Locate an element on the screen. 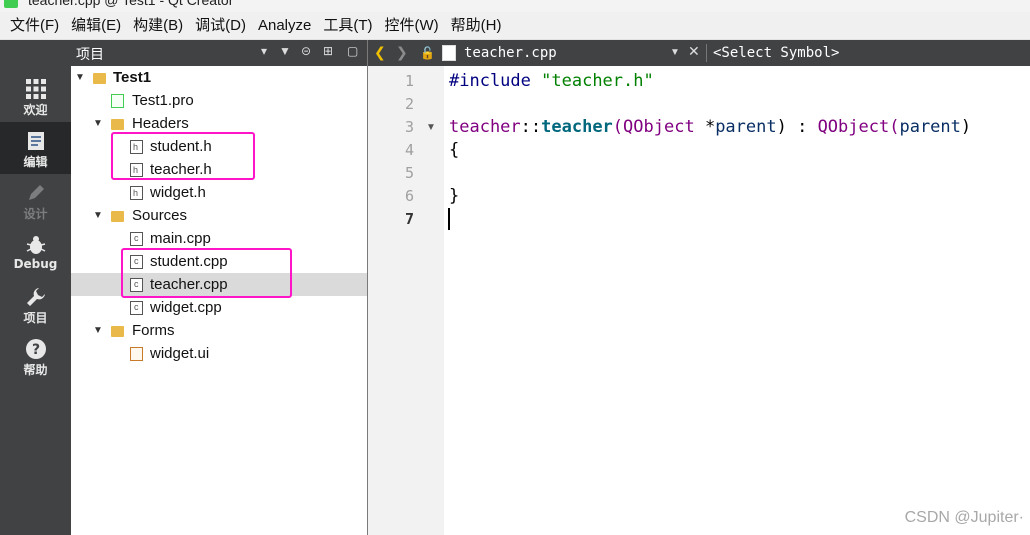  project-pane-header: 项目 ▾ ▼ ⊝ ⊞ ▢ is located at coordinates (219, 53).